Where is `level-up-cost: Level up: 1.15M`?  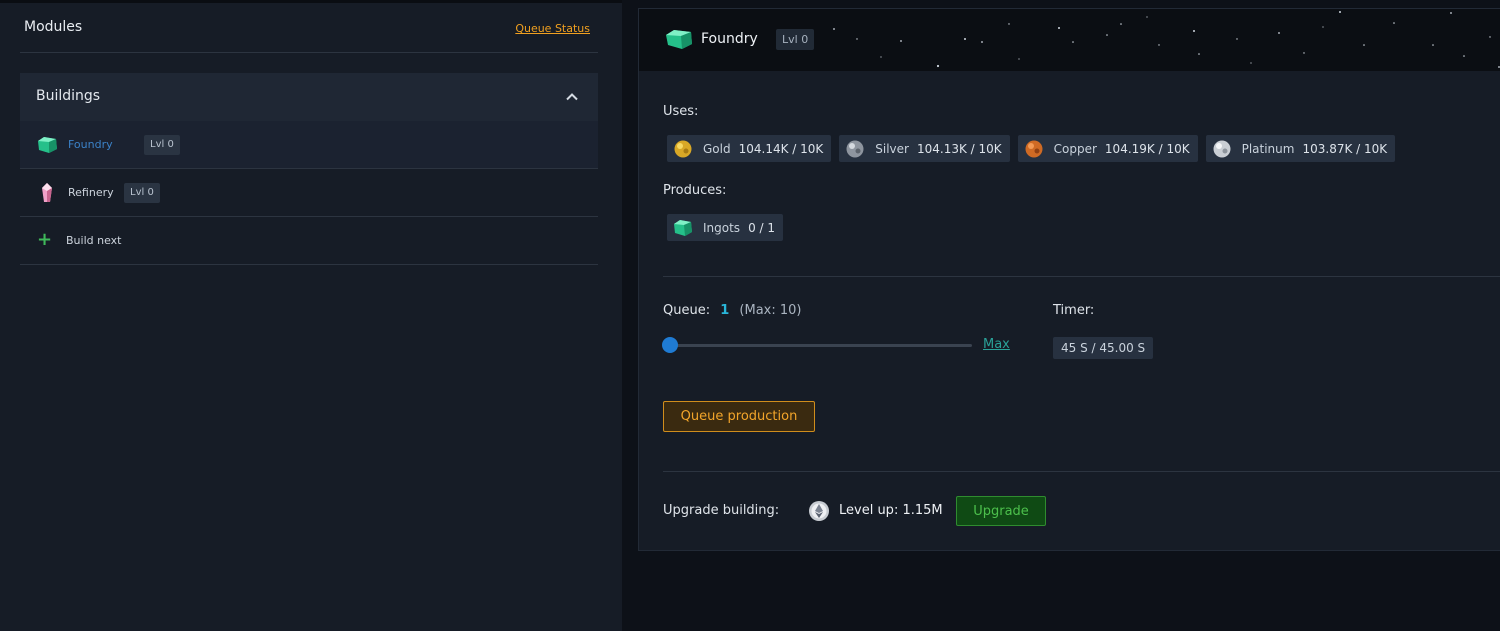
level-up-cost: Level up: 1.15M is located at coordinates (891, 510).